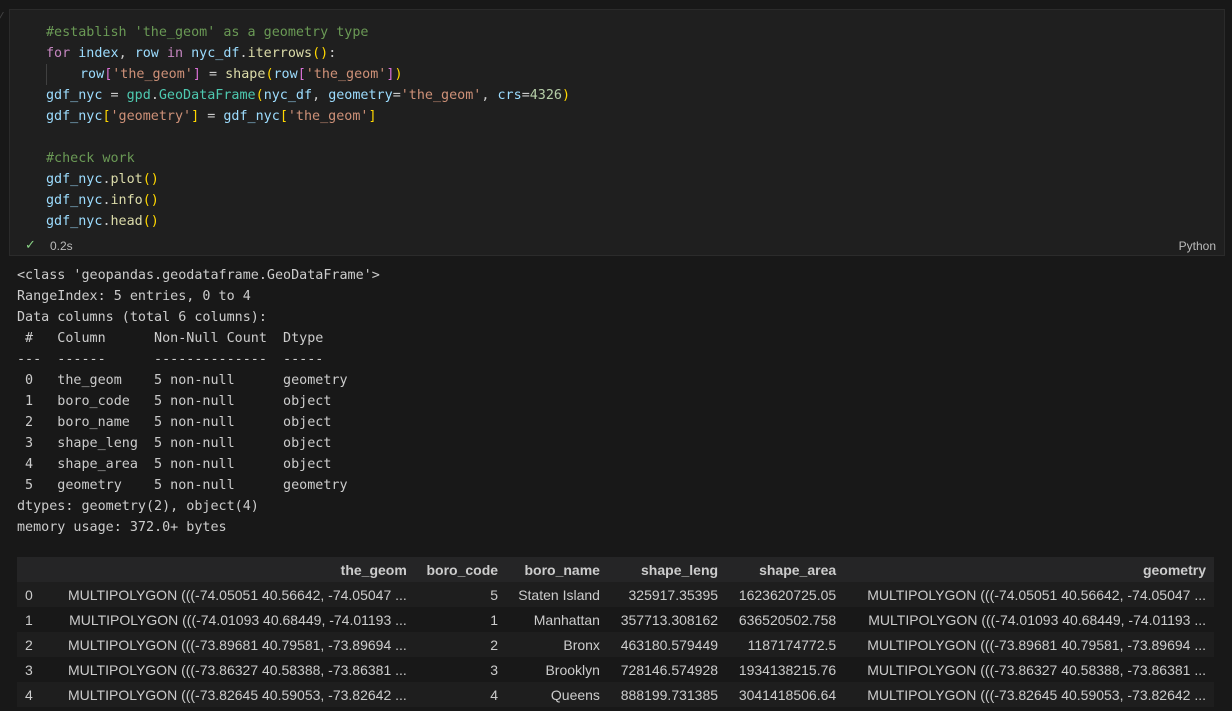 The width and height of the screenshot is (1232, 711). I want to click on code-token: for, so click(58, 53).